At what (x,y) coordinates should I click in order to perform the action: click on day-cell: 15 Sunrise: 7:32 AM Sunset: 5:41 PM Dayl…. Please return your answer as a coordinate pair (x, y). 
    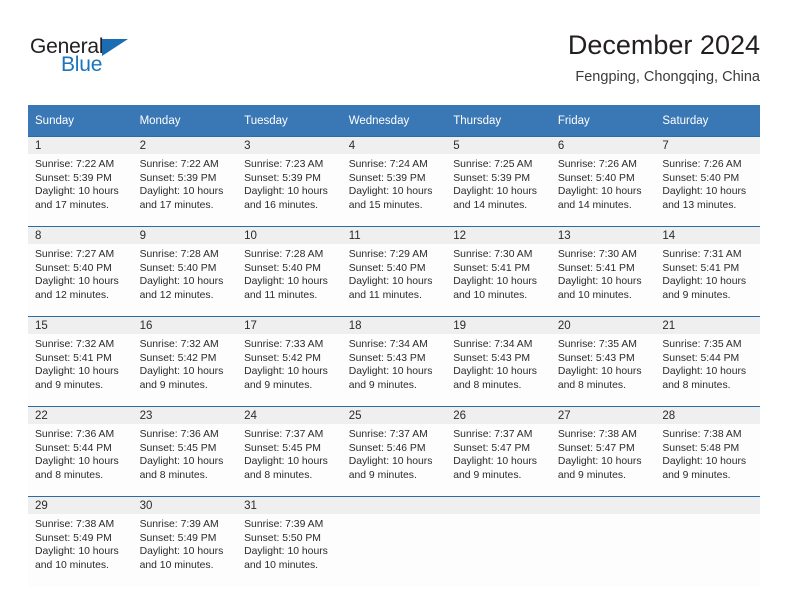
    Looking at the image, I should click on (80, 361).